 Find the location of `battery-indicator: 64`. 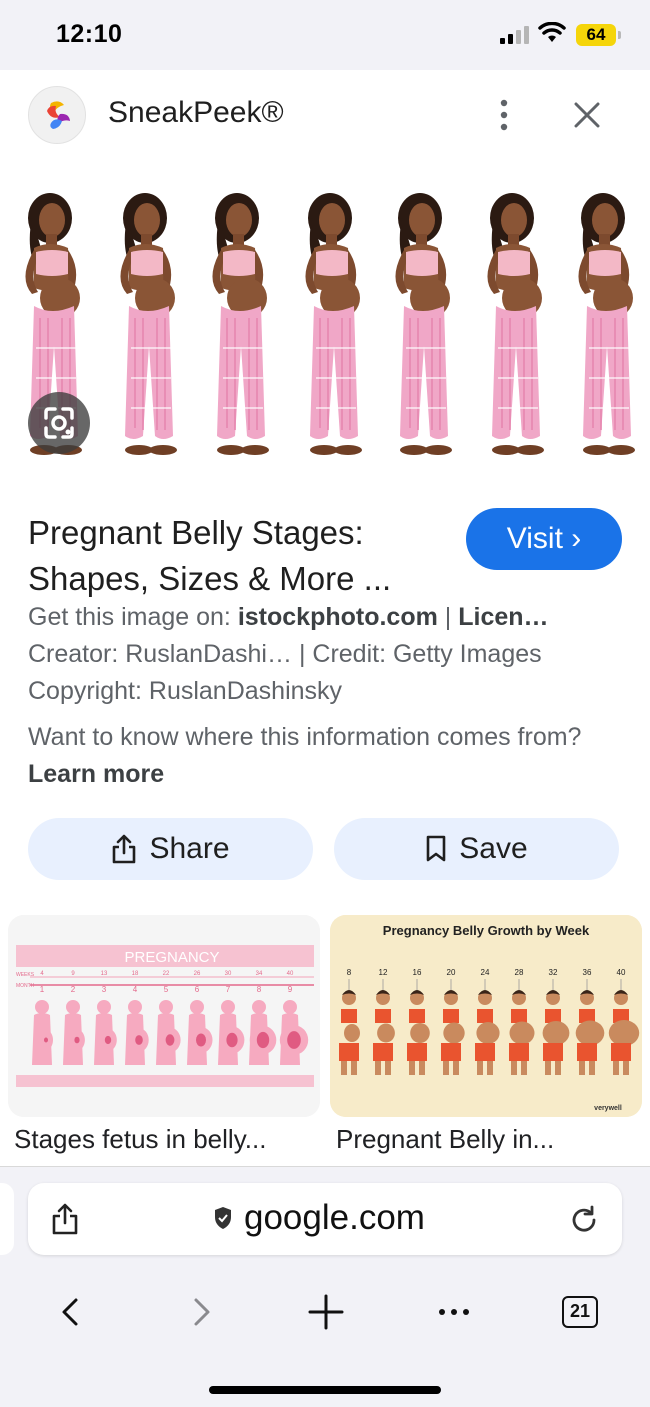

battery-indicator: 64 is located at coordinates (598, 35).